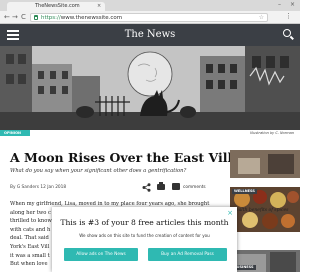 The width and height of the screenshot is (320, 272). Describe the element at coordinates (292, 4) in the screenshot. I see `window-close-icon: ×` at that location.